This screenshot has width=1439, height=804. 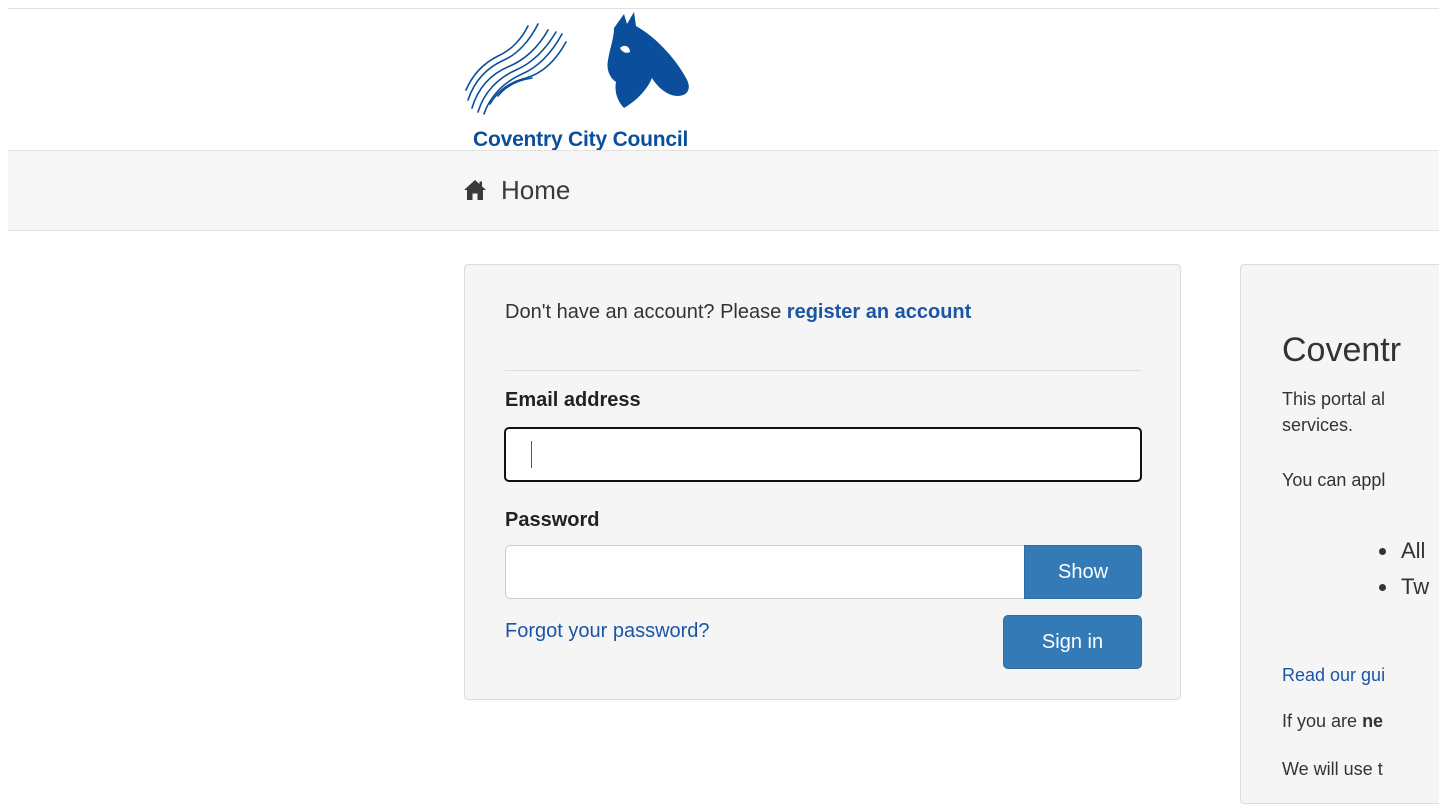 What do you see at coordinates (1334, 480) in the screenshot?
I see `info-apply-line: You can appl` at bounding box center [1334, 480].